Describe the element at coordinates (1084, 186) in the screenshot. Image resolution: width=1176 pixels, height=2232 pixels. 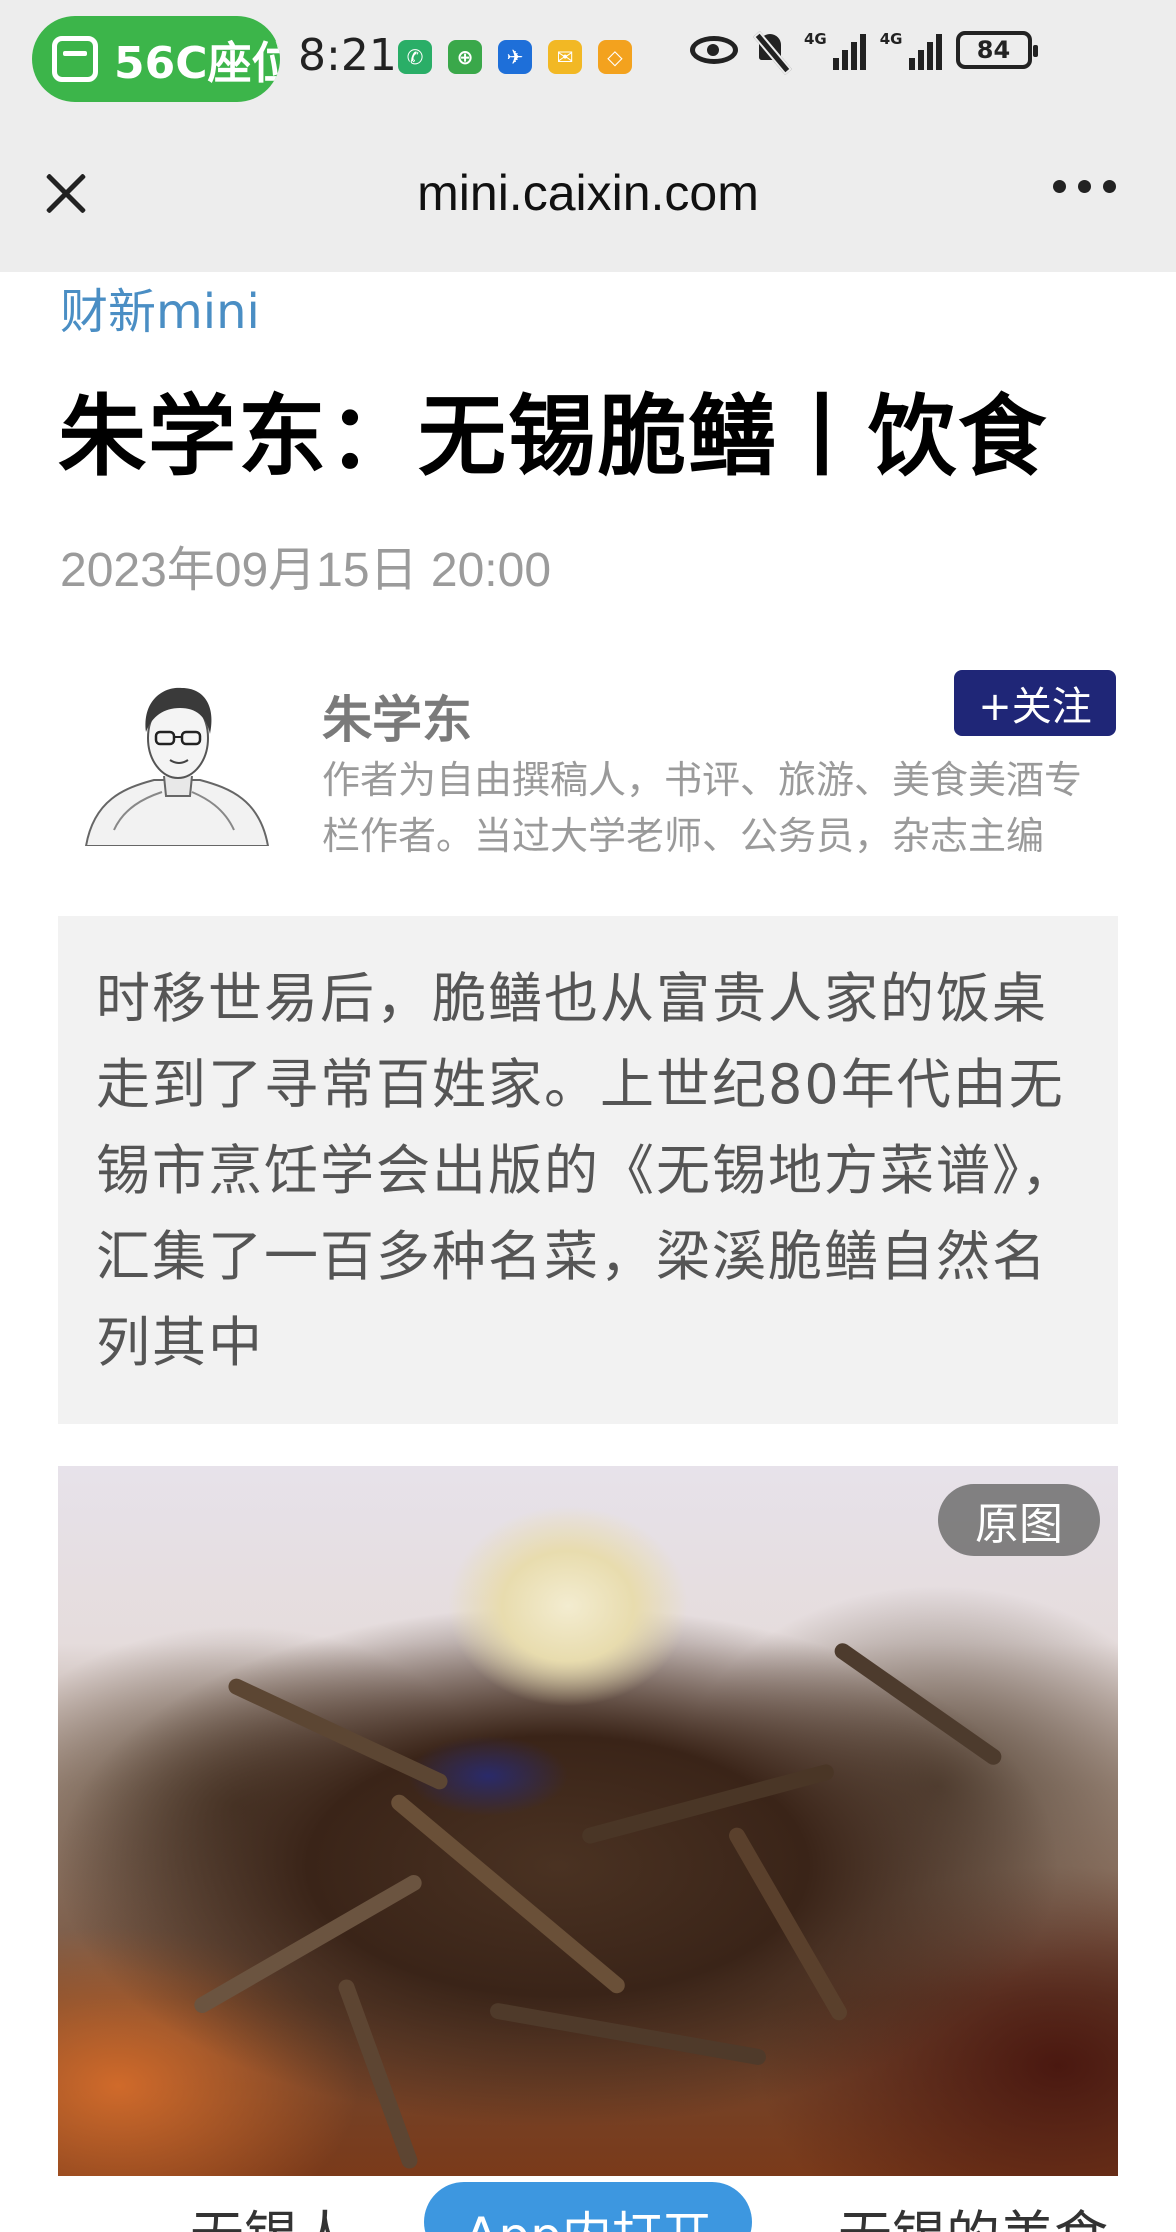
I see `more-options-icon` at that location.